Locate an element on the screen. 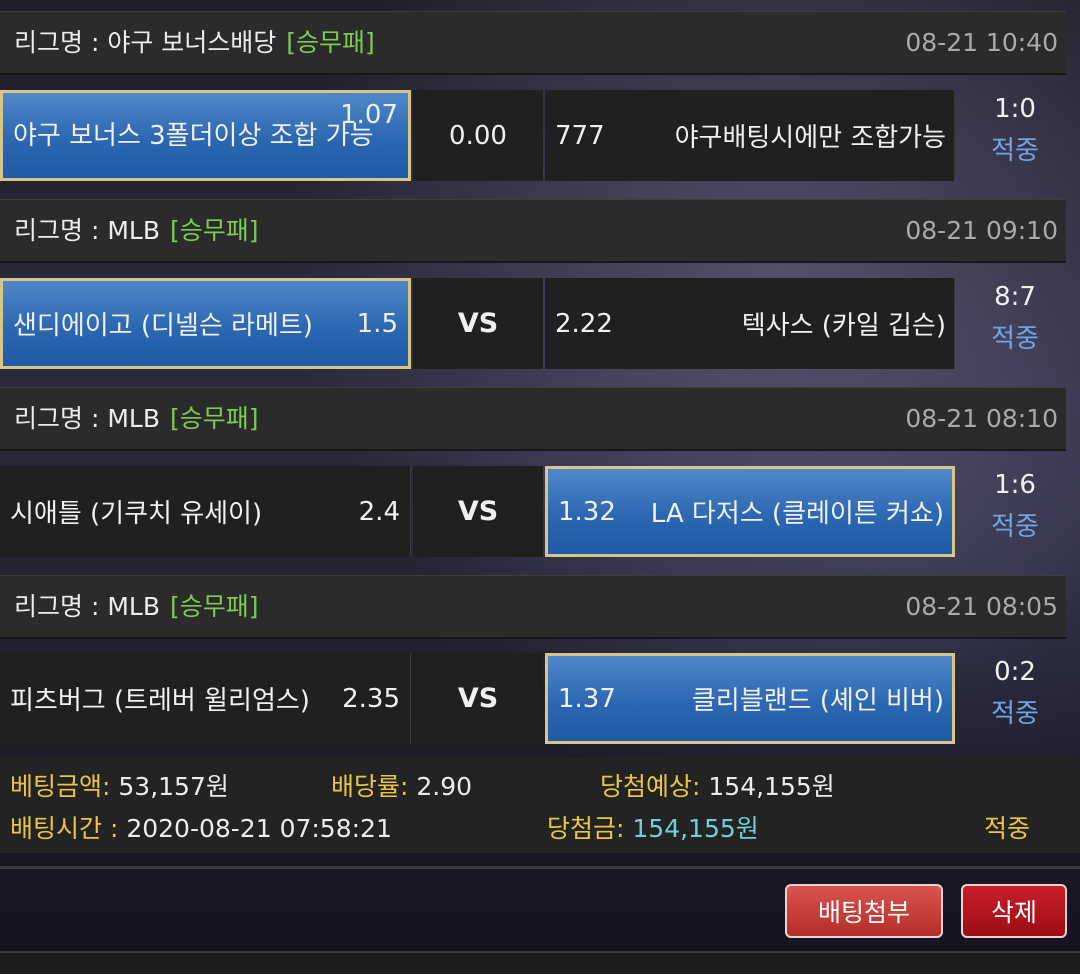 Image resolution: width=1080 pixels, height=974 pixels. away-selection: 2.22 텍사스 (카일 깁슨) is located at coordinates (750, 323).